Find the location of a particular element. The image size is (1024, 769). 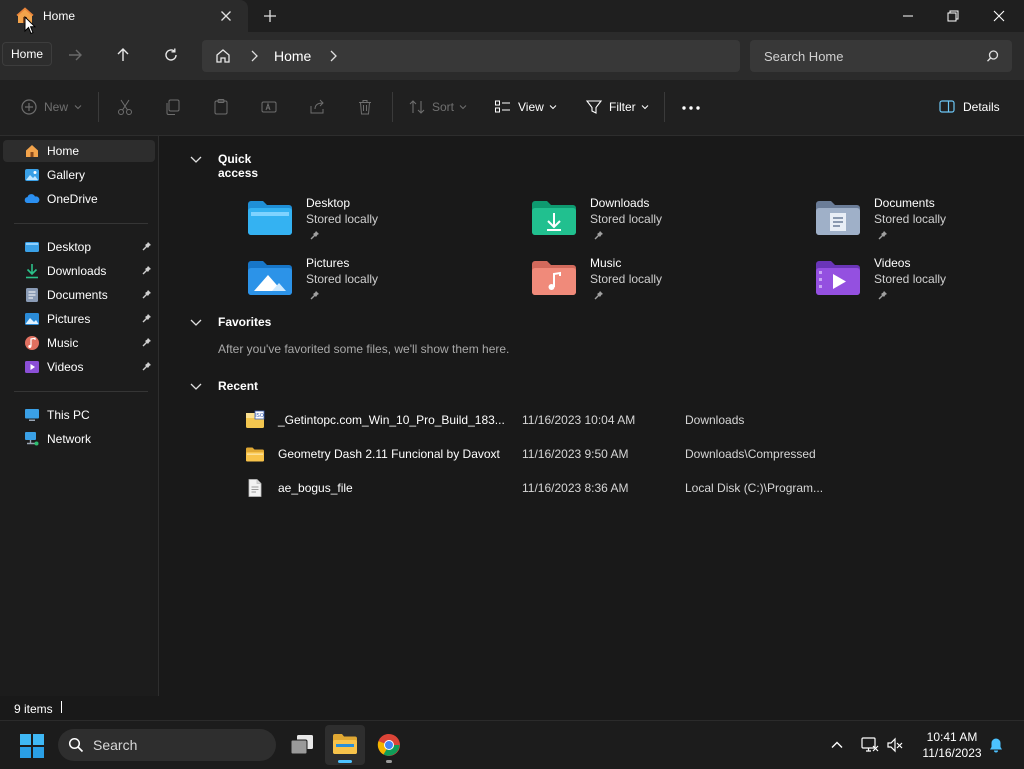

network-icon is located at coordinates (32, 439).